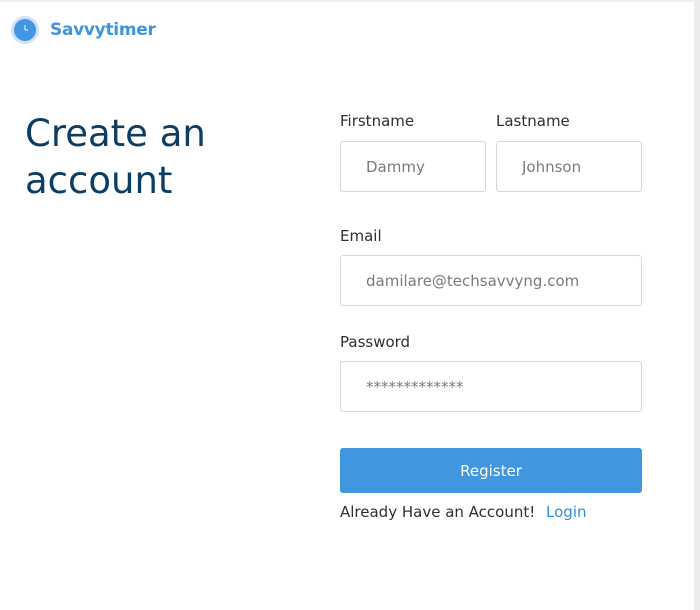 This screenshot has height=610, width=700. What do you see at coordinates (438, 512) in the screenshot?
I see `login-prompt-text: Already Have an Account!` at bounding box center [438, 512].